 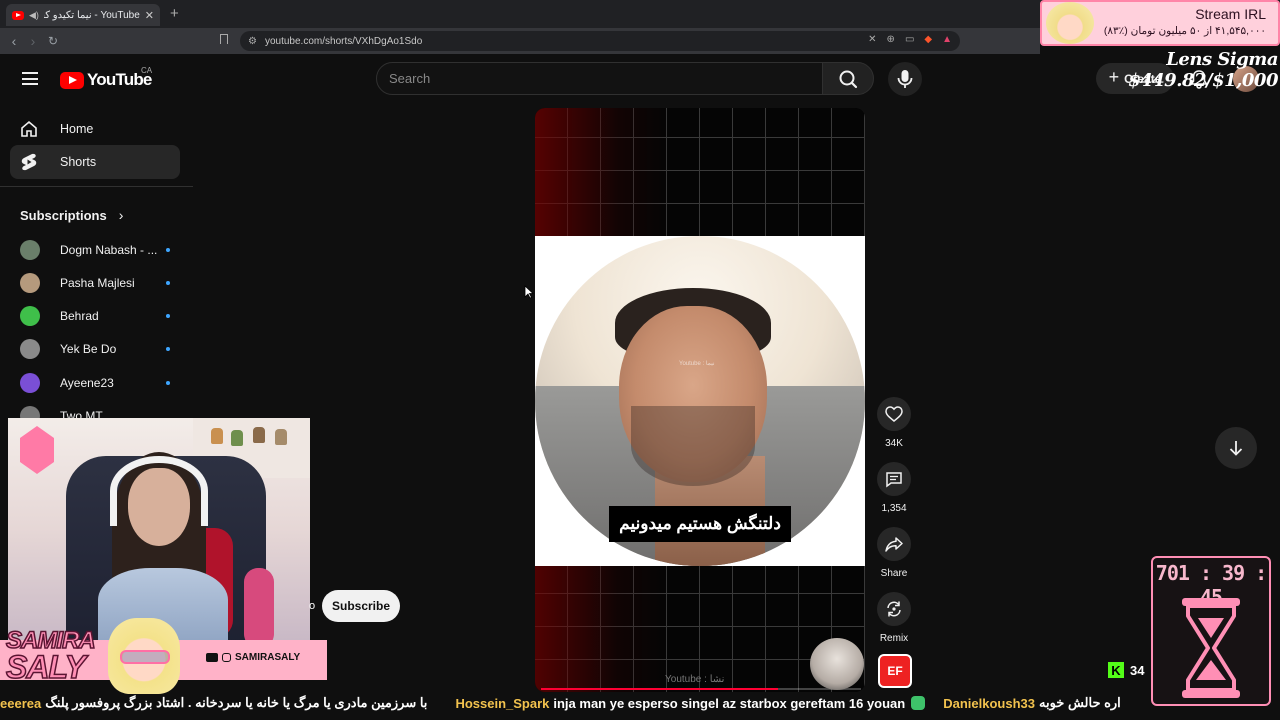 What do you see at coordinates (343, 41) in the screenshot?
I see `url-text: youtube.com/shorts/VXhDgAo1Sdo` at bounding box center [343, 41].